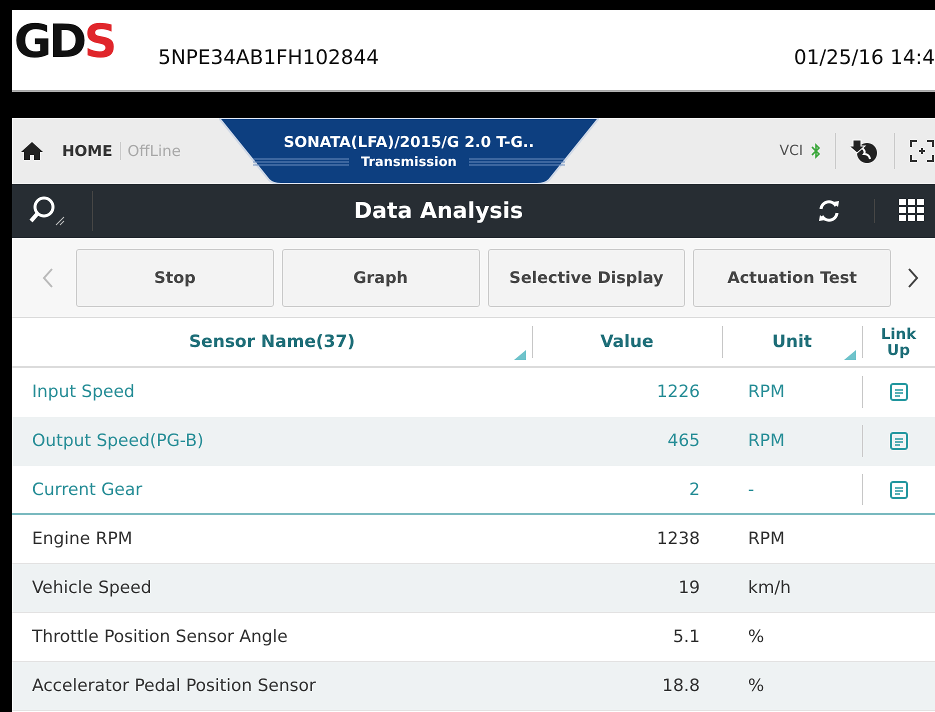  I want to click on sensor-value: 1226, so click(678, 392).